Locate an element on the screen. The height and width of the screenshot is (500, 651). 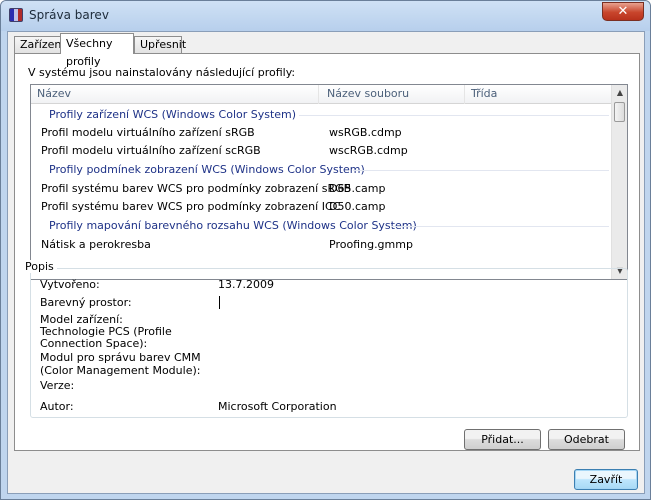
pcs-label-line2: Connection Space): is located at coordinates (94, 343).